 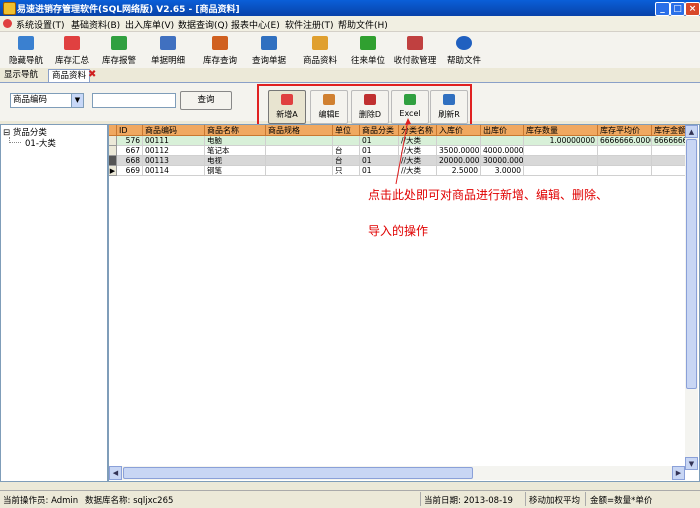 What do you see at coordinates (269, 50) in the screenshot?
I see `query-orders-button: 查询单据` at bounding box center [269, 50].